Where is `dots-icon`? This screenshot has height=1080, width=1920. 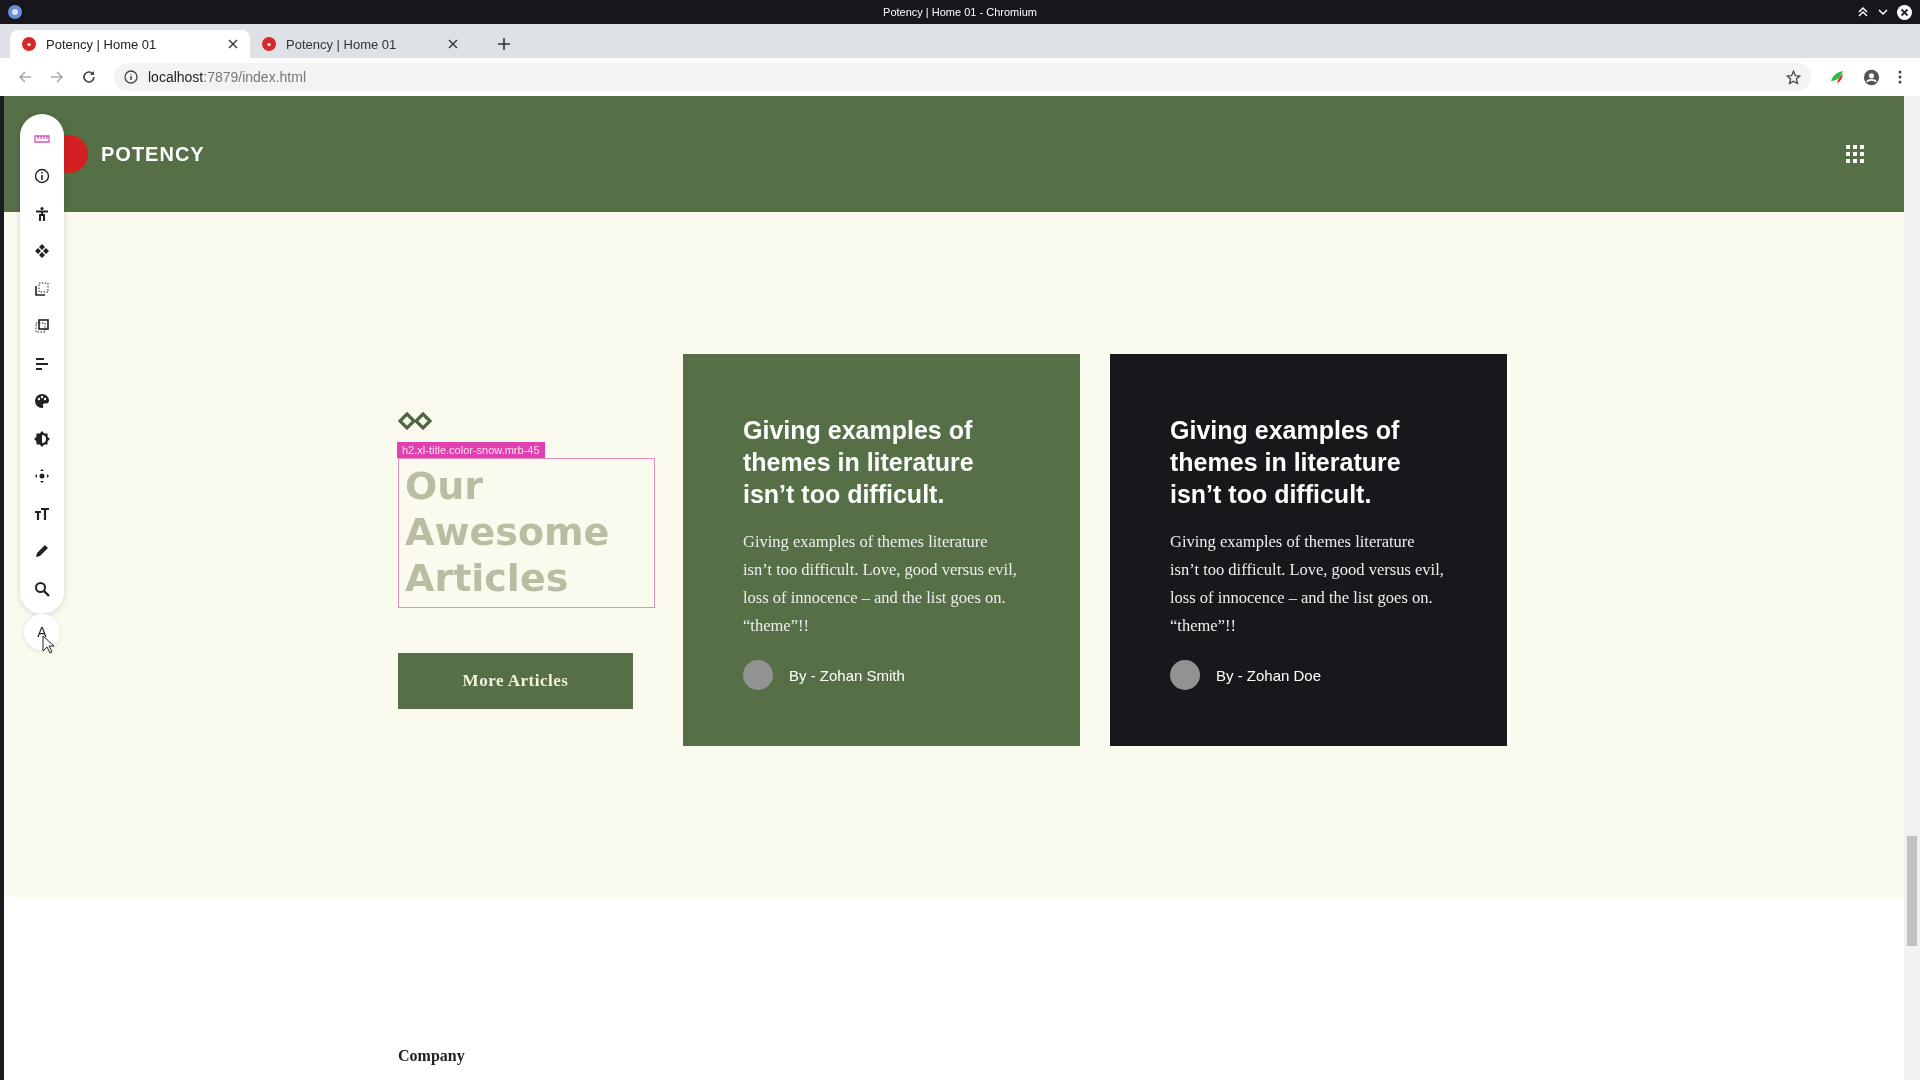
dots-icon is located at coordinates (42, 251).